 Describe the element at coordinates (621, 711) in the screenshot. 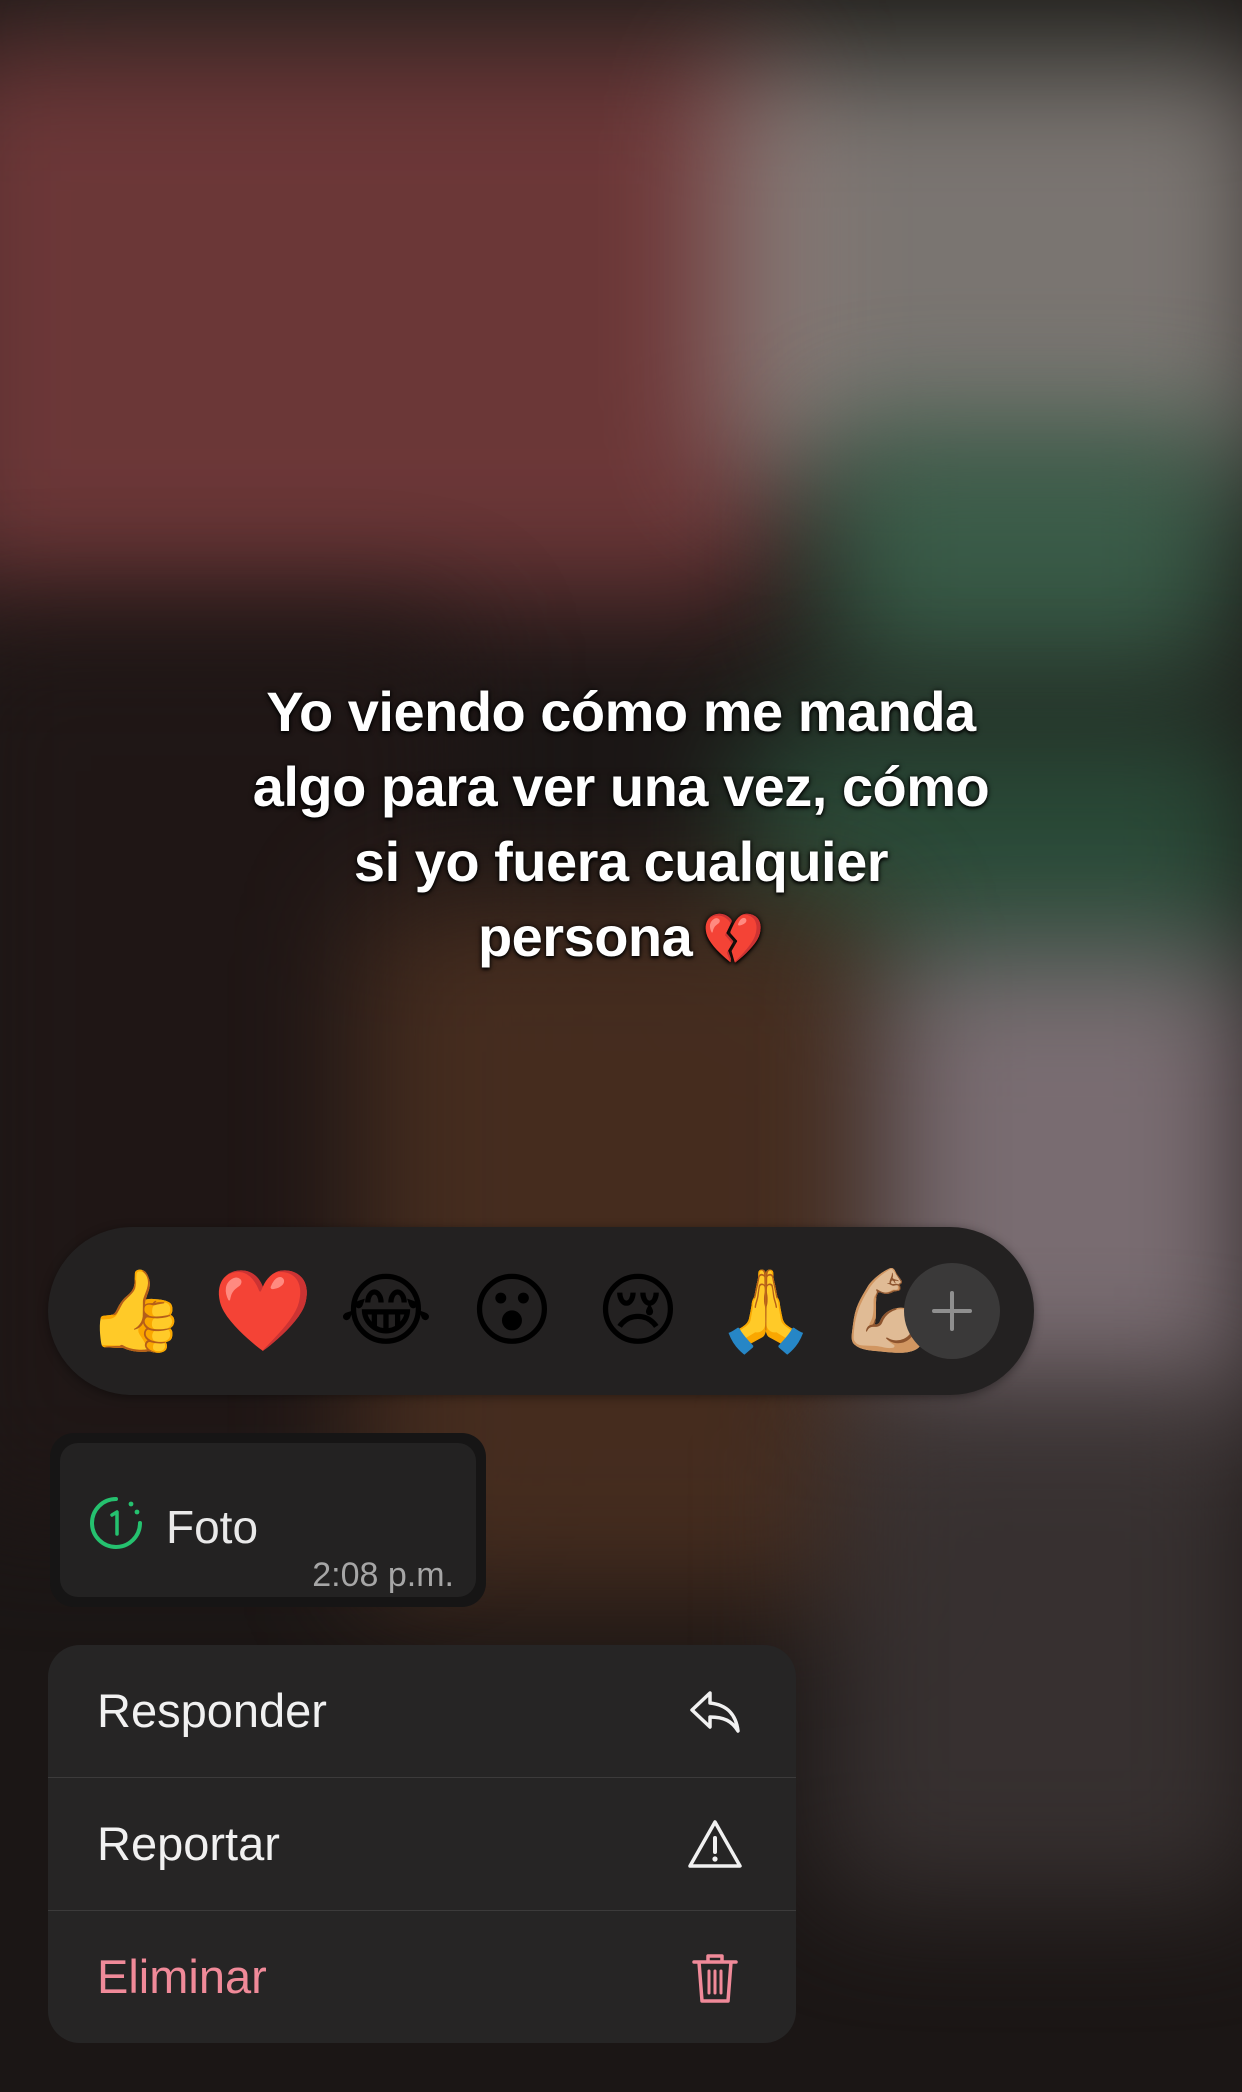

I see `caption-line-1: Yo viendo cómo me manda` at that location.